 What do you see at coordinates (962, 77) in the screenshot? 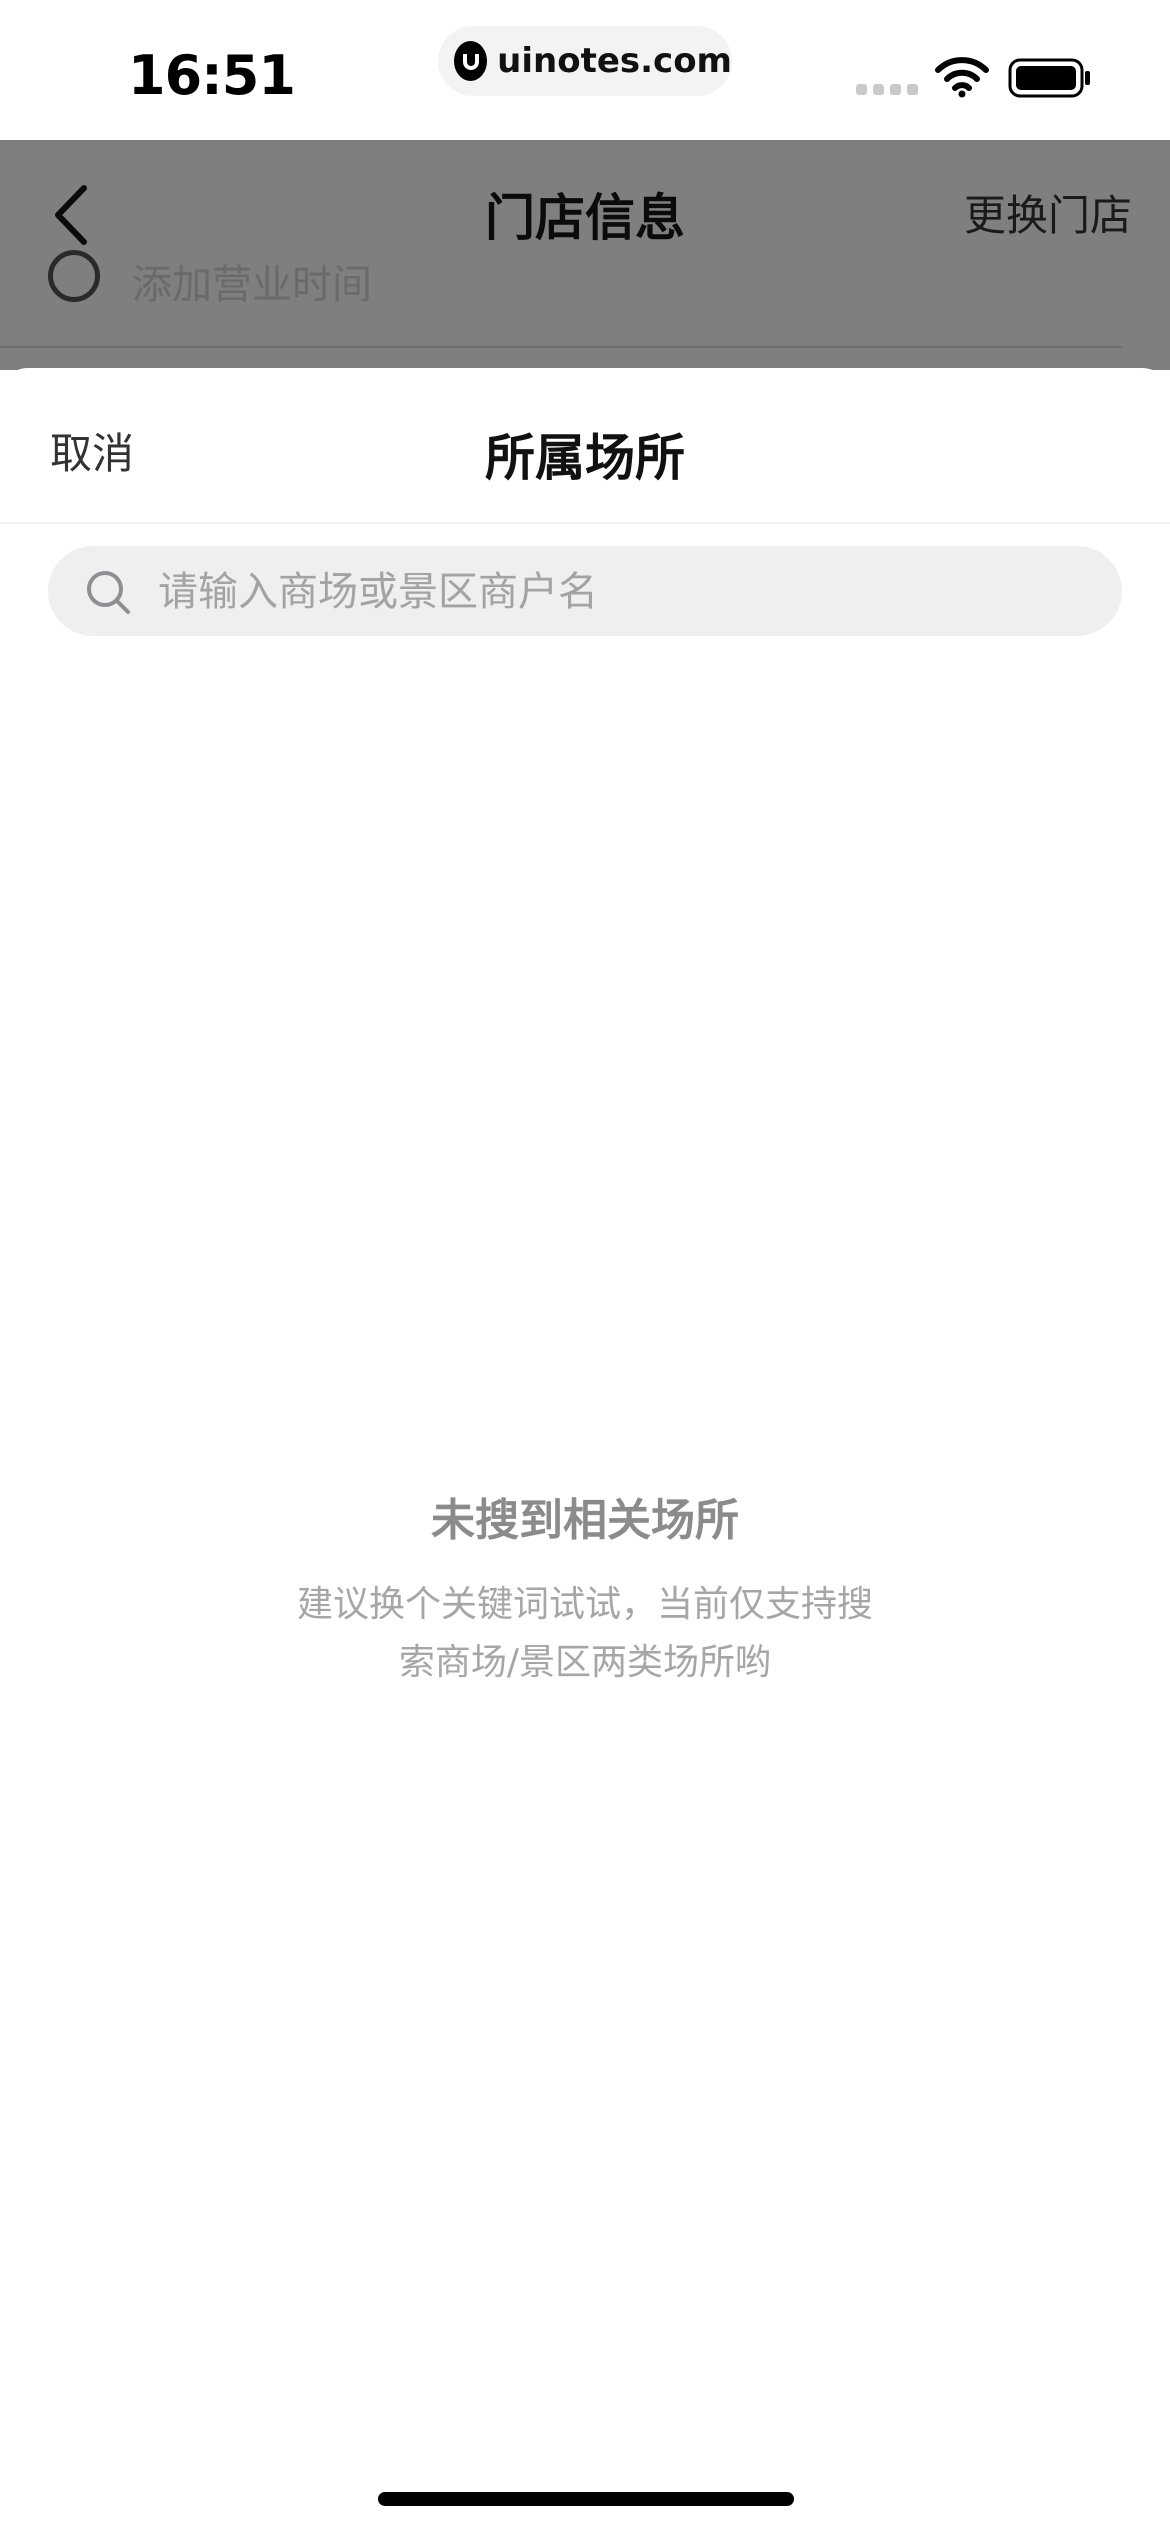
I see `wifi-icon` at bounding box center [962, 77].